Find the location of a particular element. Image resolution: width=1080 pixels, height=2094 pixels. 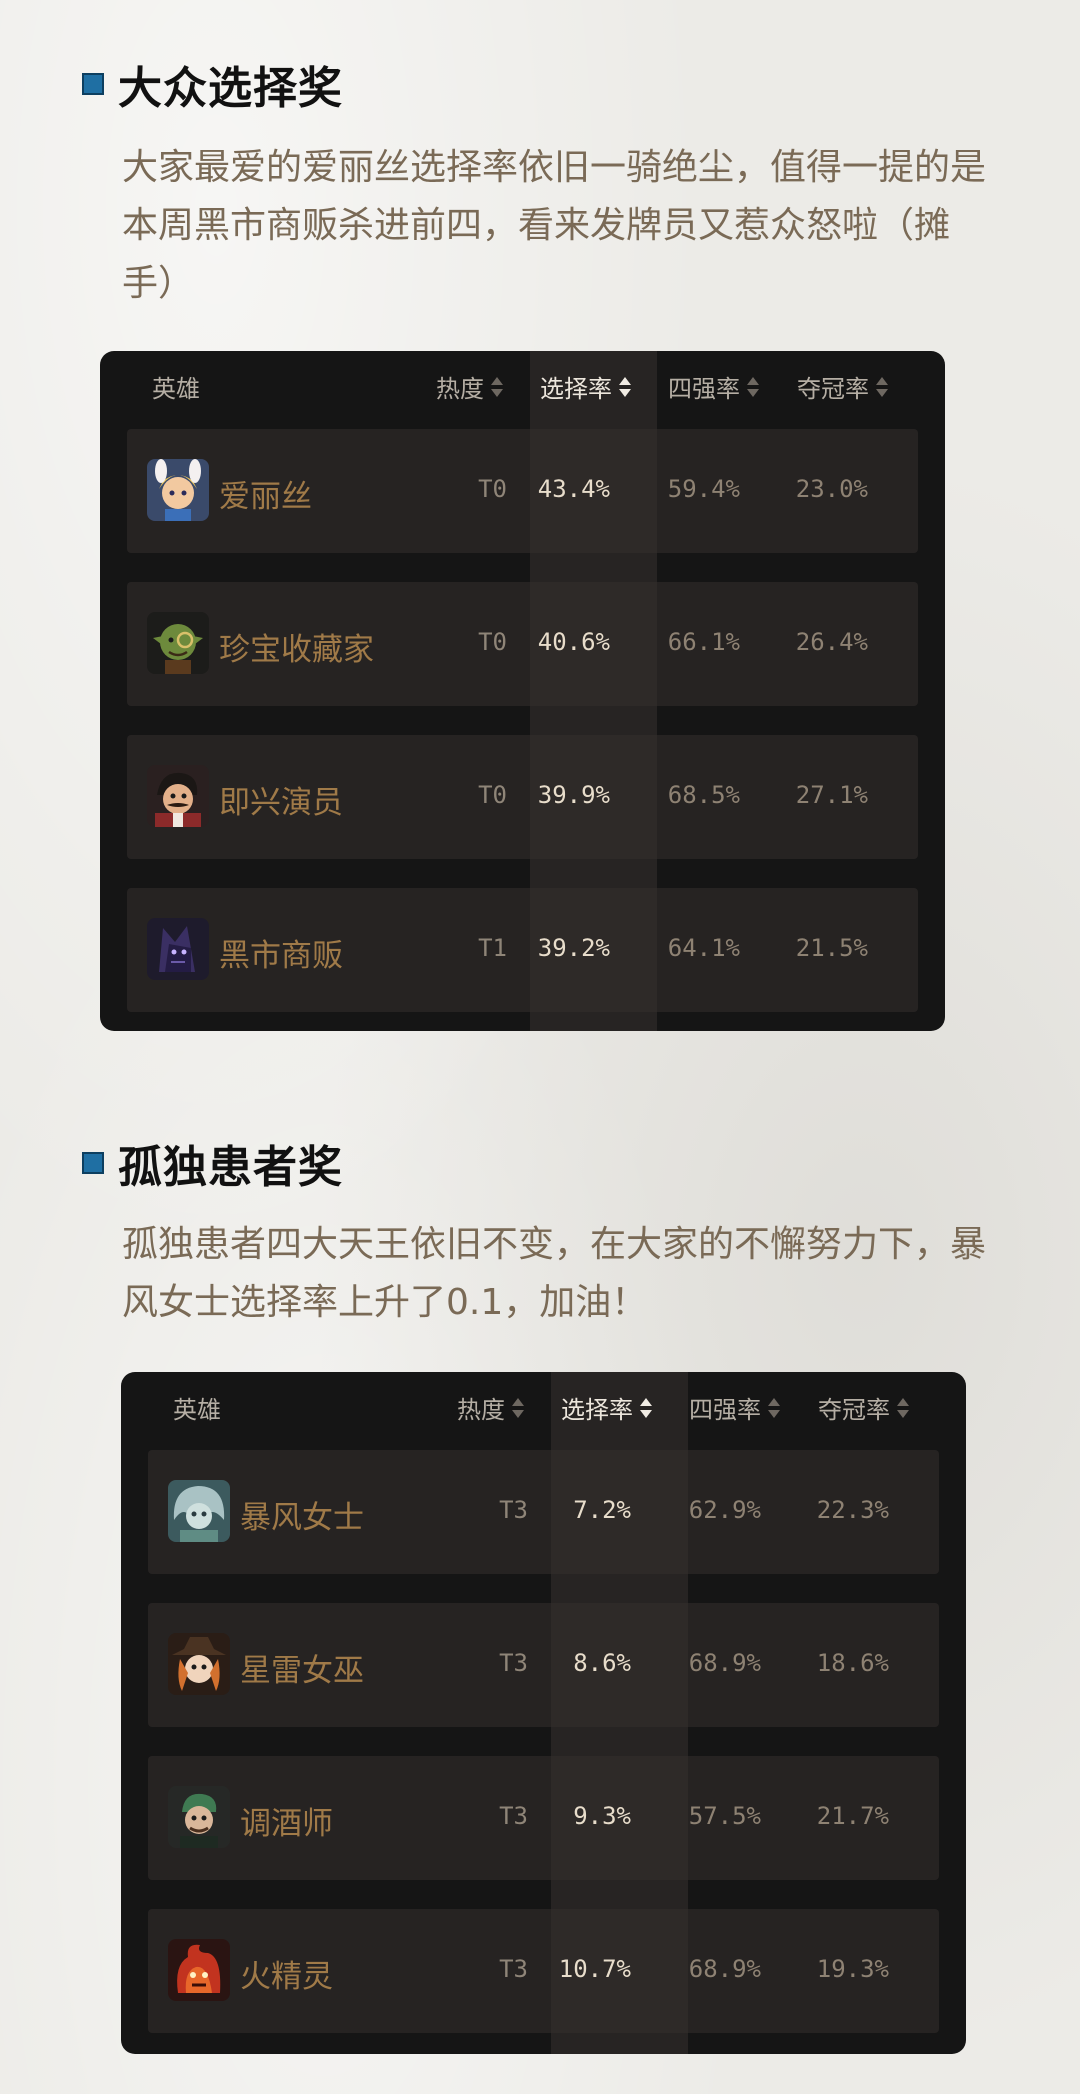

win-rate: 21.7% is located at coordinates (852, 1816).